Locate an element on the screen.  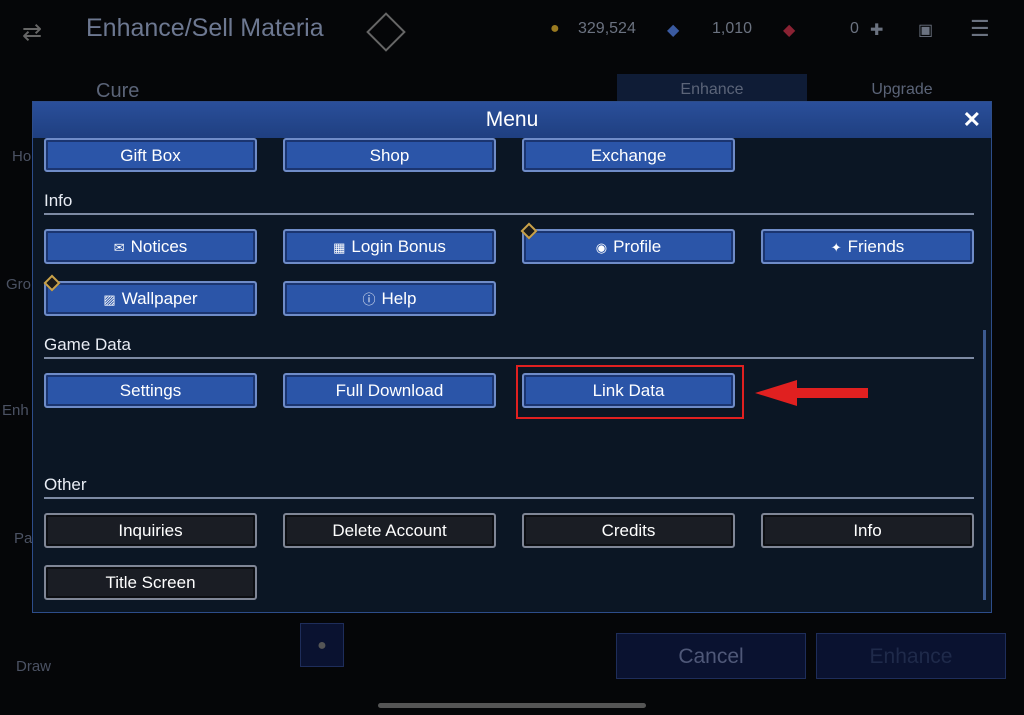
close-icon: ✕ is located at coordinates (972, 120).